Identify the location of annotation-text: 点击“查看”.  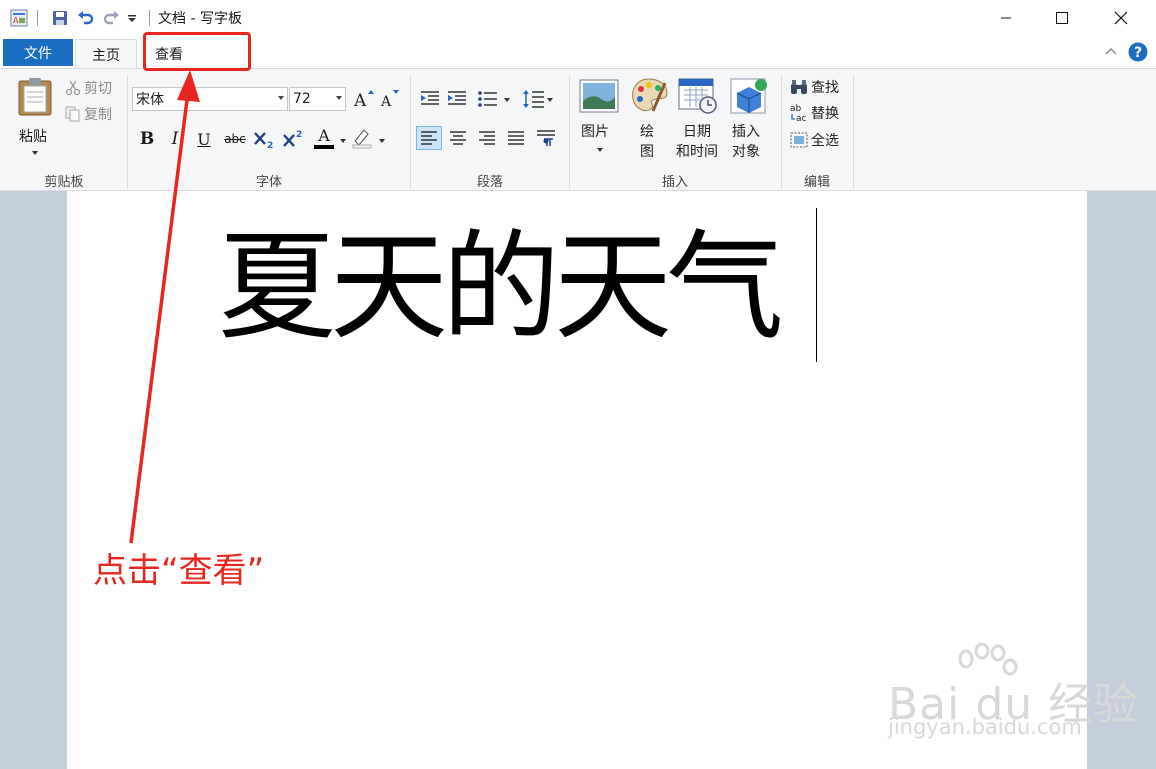
(179, 571).